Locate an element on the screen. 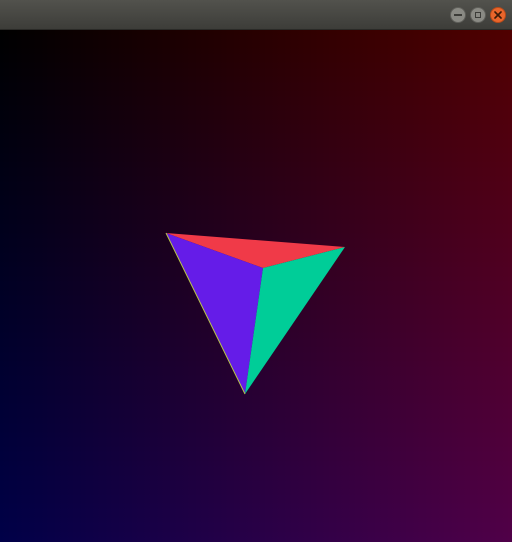  tetrahedron is located at coordinates (255, 313).